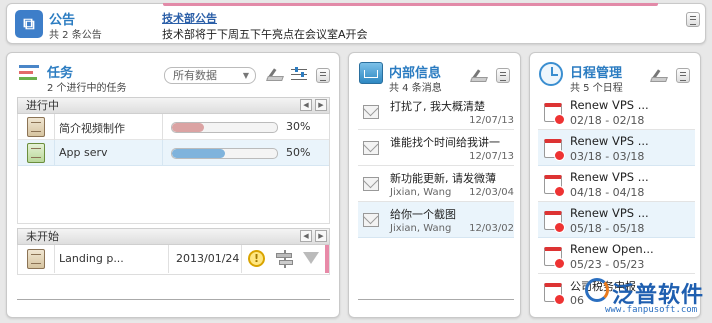 This screenshot has height=323, width=712. I want to click on schedule-item: Renew VPS ... 04/18 - 04/18, so click(616, 184).